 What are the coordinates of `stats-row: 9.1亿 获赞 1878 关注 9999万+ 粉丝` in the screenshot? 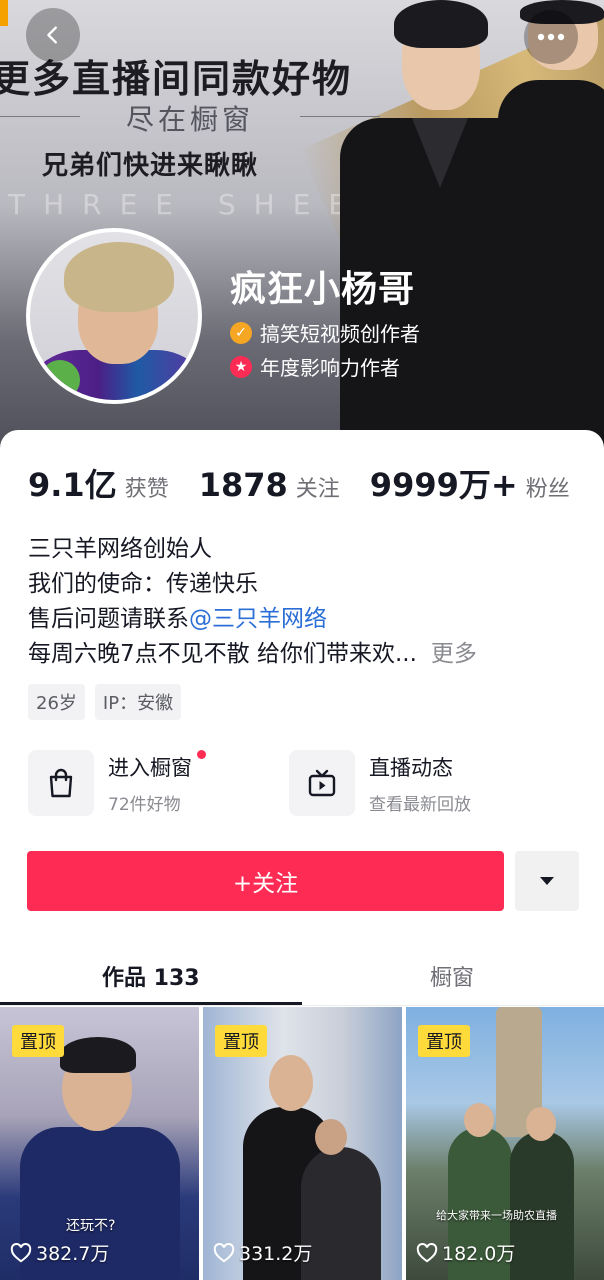 It's located at (299, 483).